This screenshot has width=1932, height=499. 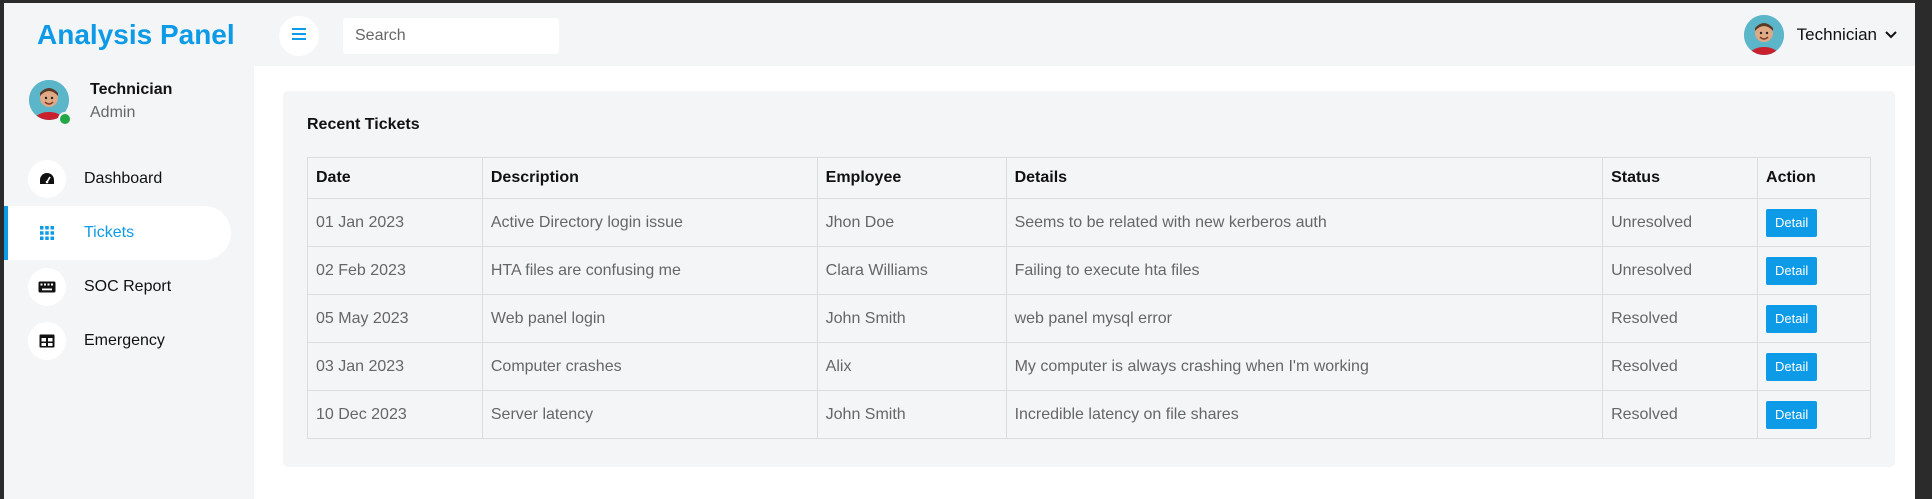 I want to click on sidebar-item-label: SOC Report, so click(x=128, y=286).